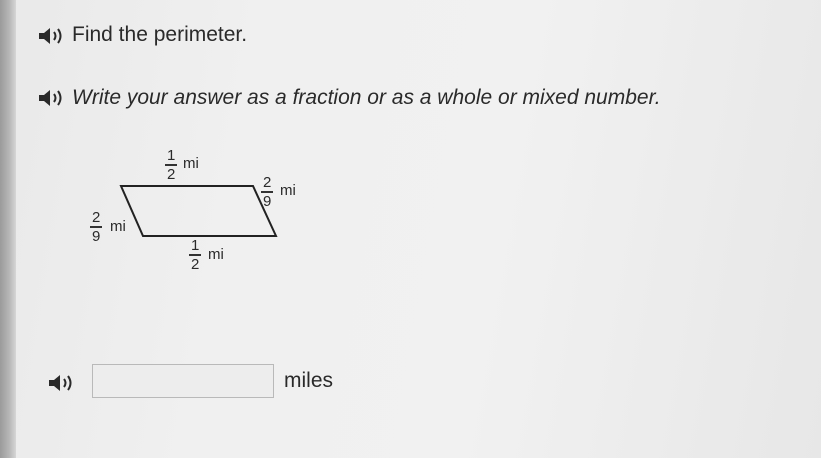 This screenshot has width=821, height=458. Describe the element at coordinates (160, 34) in the screenshot. I see `question-instruction: Find the perimeter.` at that location.